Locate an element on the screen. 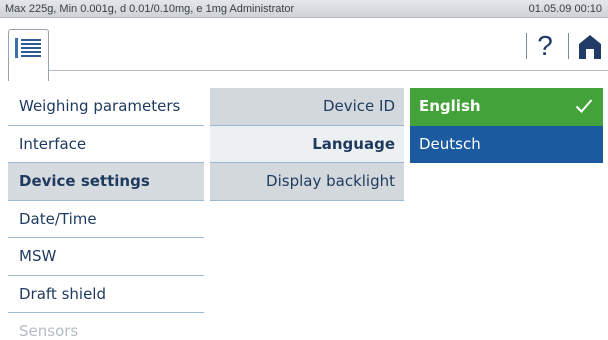  setting-device-id: Device ID is located at coordinates (307, 107).